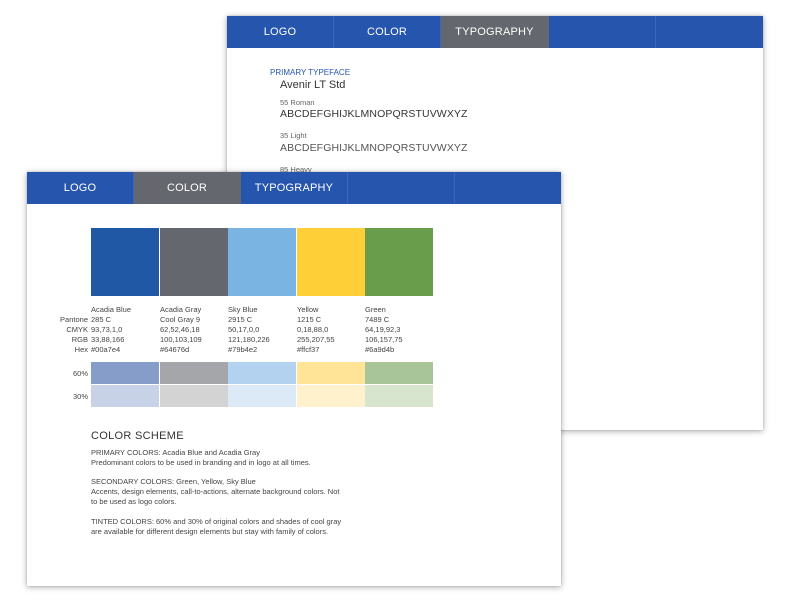 The height and width of the screenshot is (612, 792). What do you see at coordinates (81, 349) in the screenshot?
I see `row-label-hex: Hex` at bounding box center [81, 349].